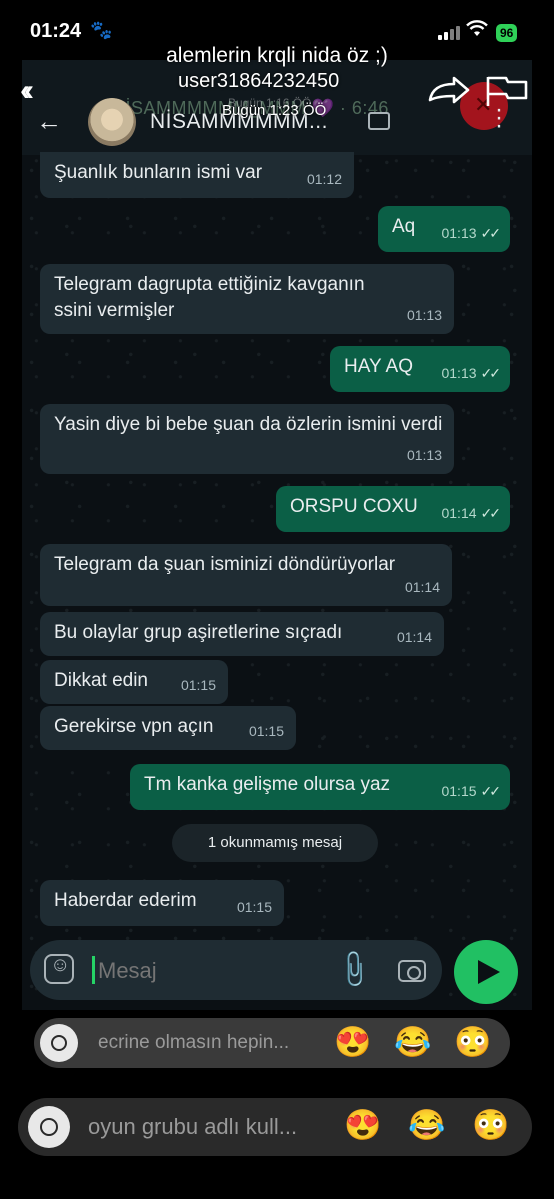 Image resolution: width=554 pixels, height=1199 pixels. Describe the element at coordinates (354, 969) in the screenshot. I see `attach-icon: 📎` at that location.